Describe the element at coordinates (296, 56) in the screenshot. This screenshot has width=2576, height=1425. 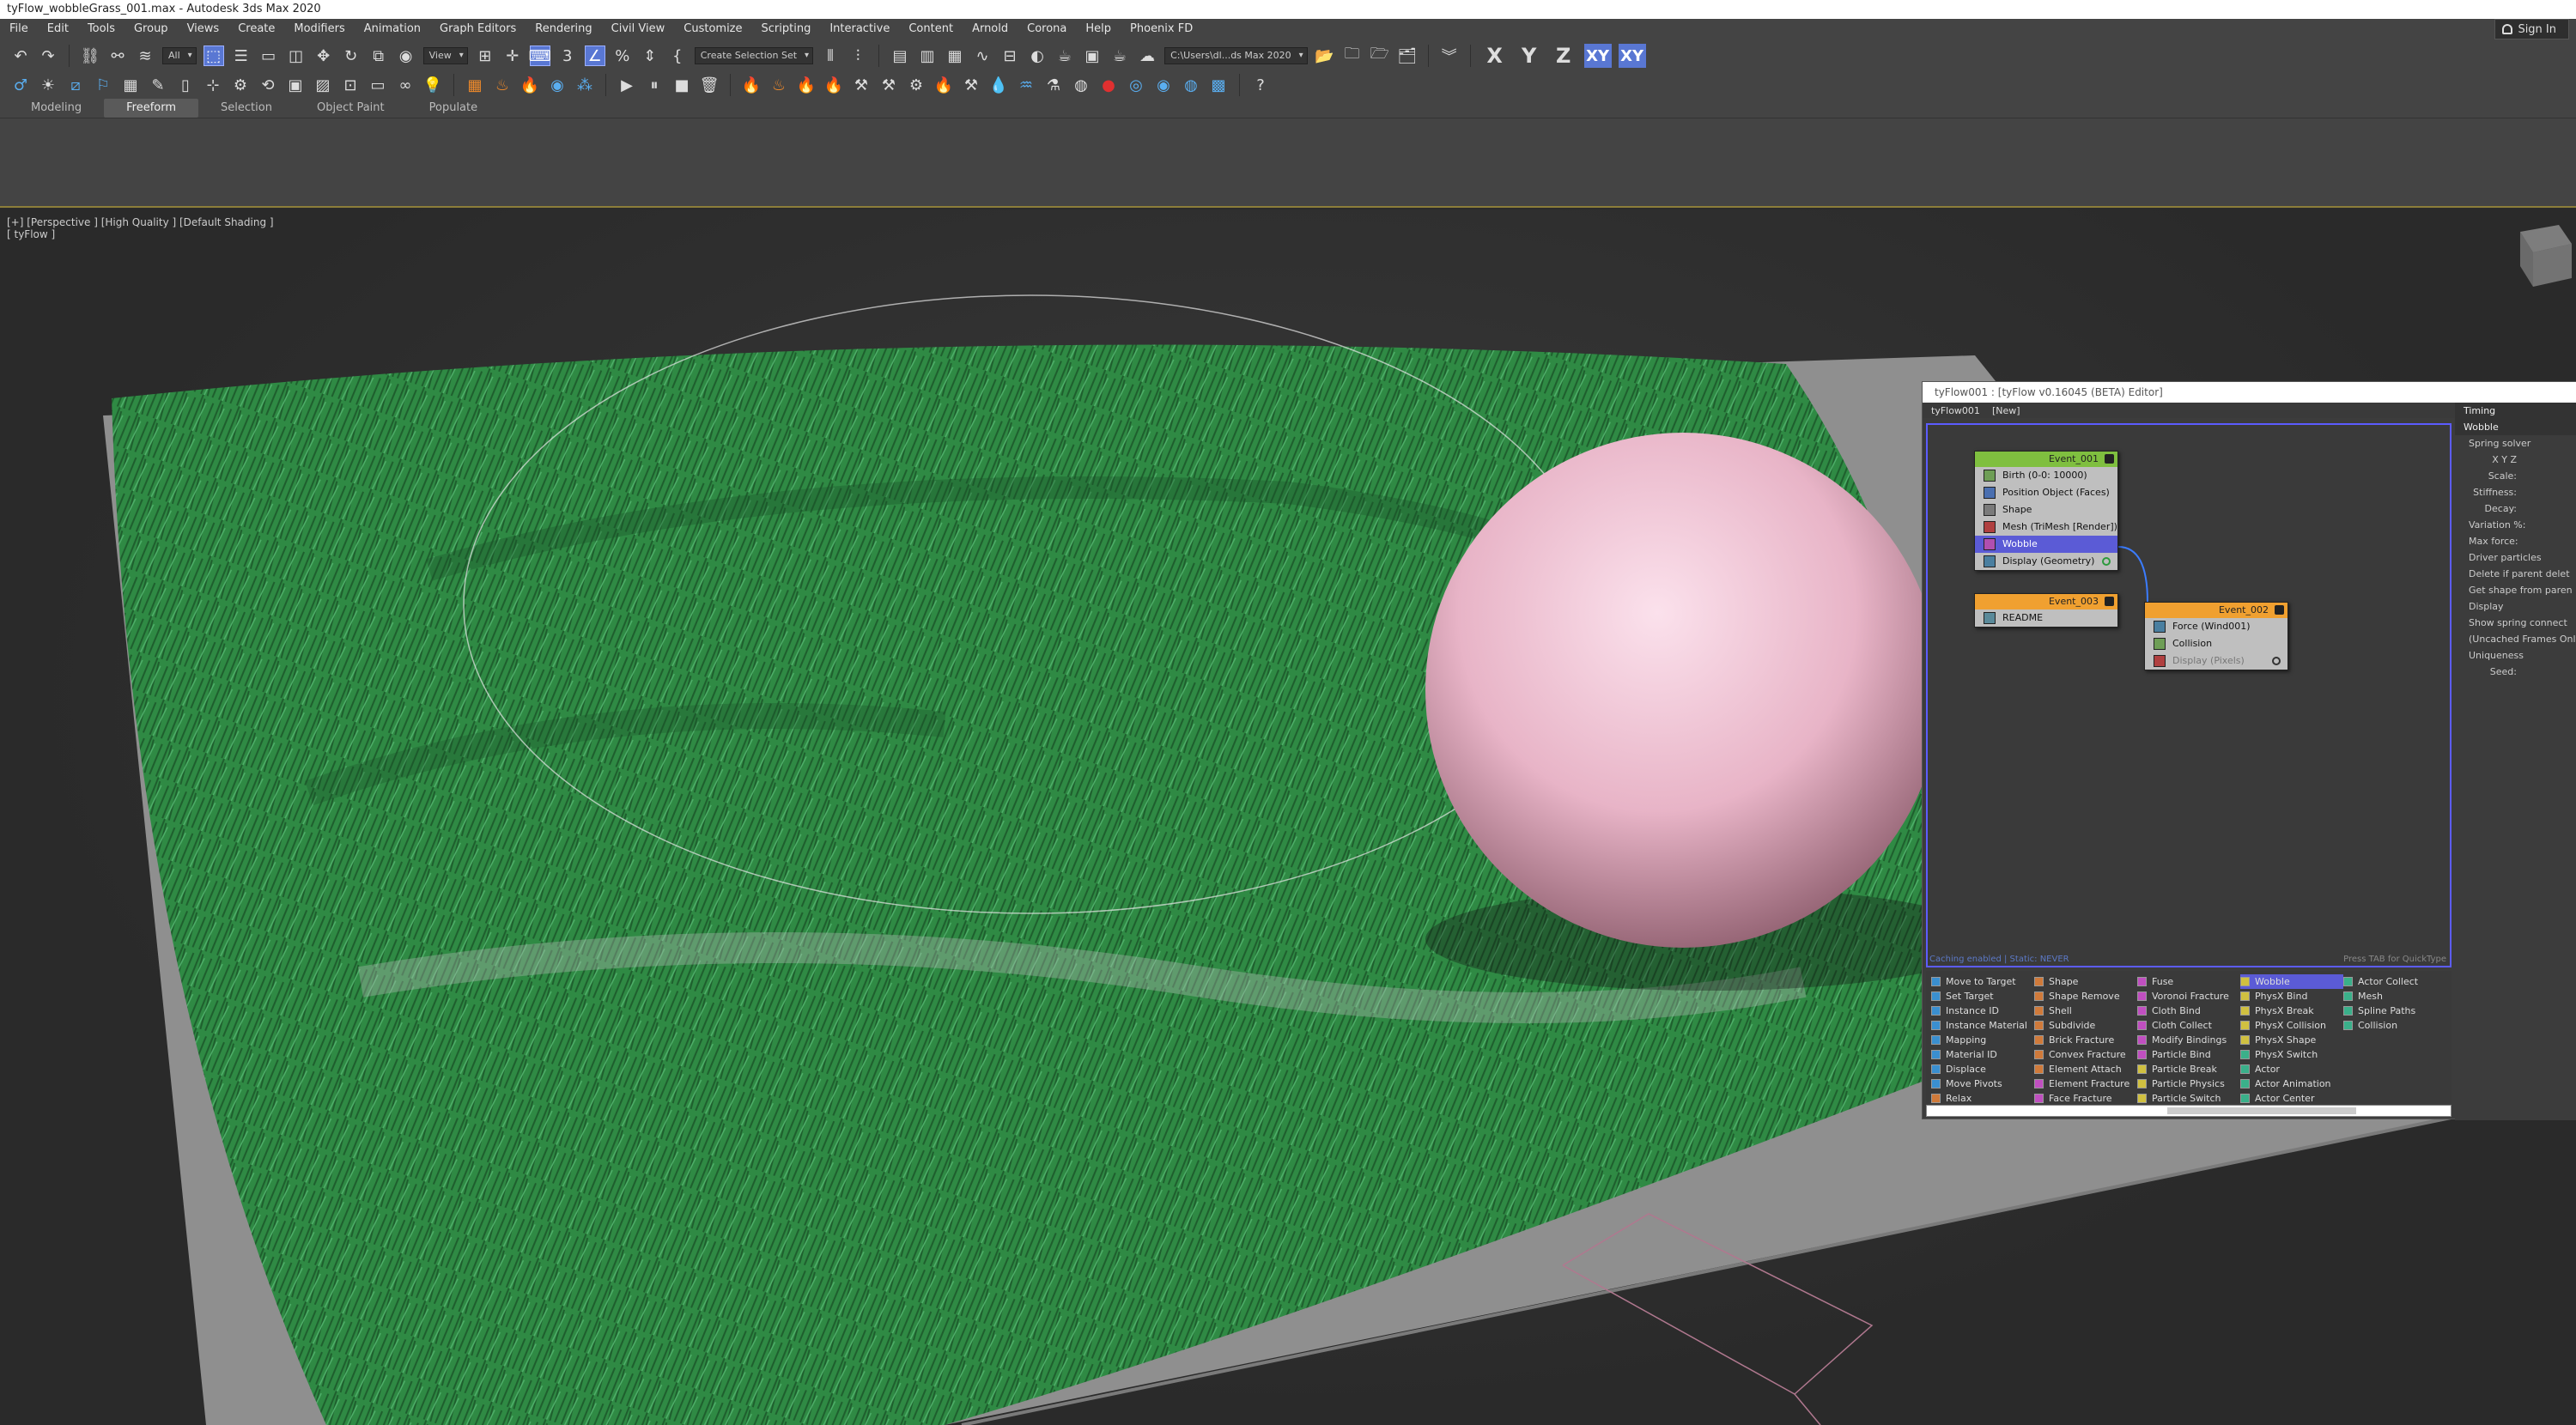
I see `window-crossing-icon: ◫` at that location.